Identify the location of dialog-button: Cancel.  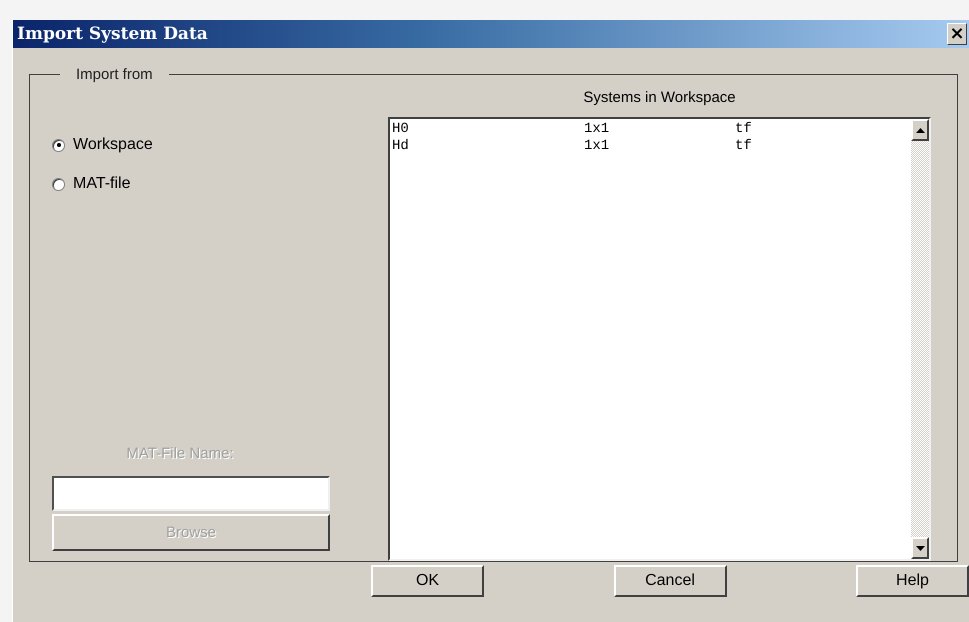
(670, 581).